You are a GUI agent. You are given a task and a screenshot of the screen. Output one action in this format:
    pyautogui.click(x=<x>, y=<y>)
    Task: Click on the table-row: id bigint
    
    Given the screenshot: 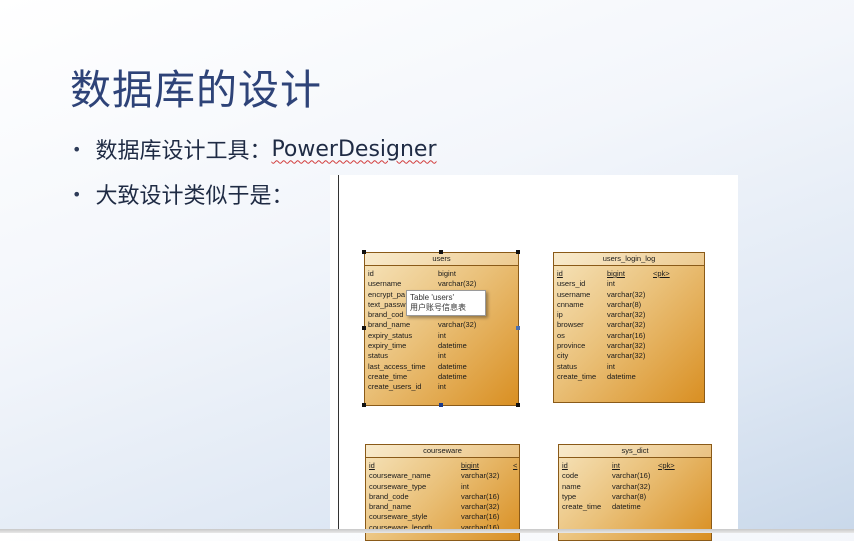 What is the action you would take?
    pyautogui.click(x=441, y=274)
    